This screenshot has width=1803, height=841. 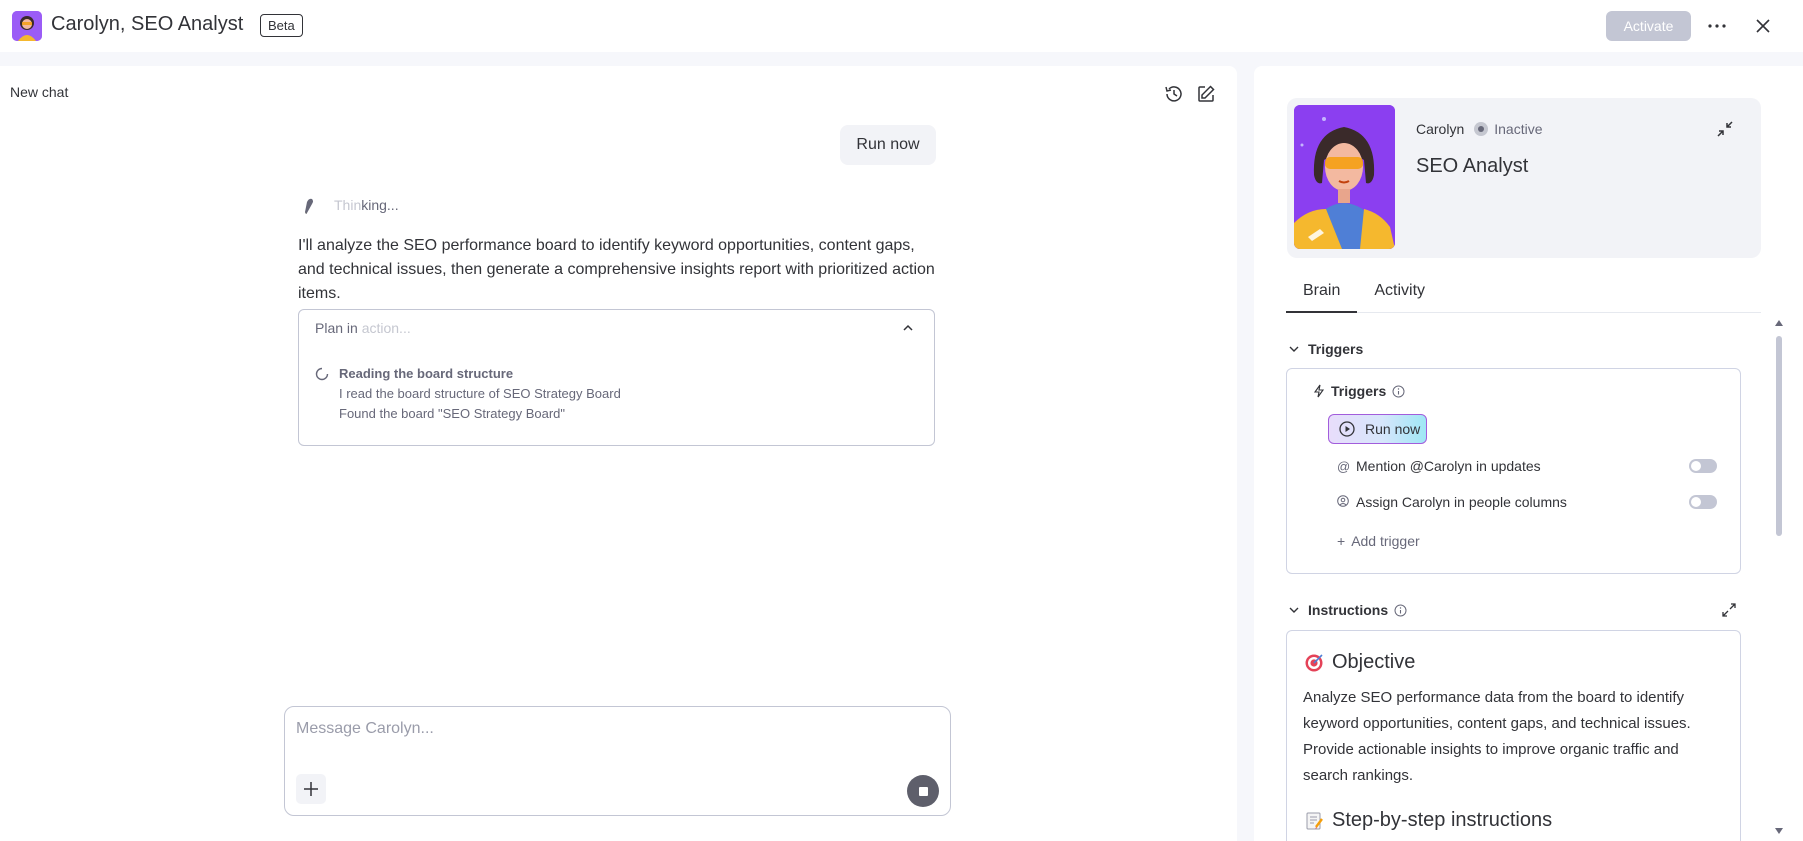 What do you see at coordinates (1729, 610) in the screenshot?
I see `expand-icon` at bounding box center [1729, 610].